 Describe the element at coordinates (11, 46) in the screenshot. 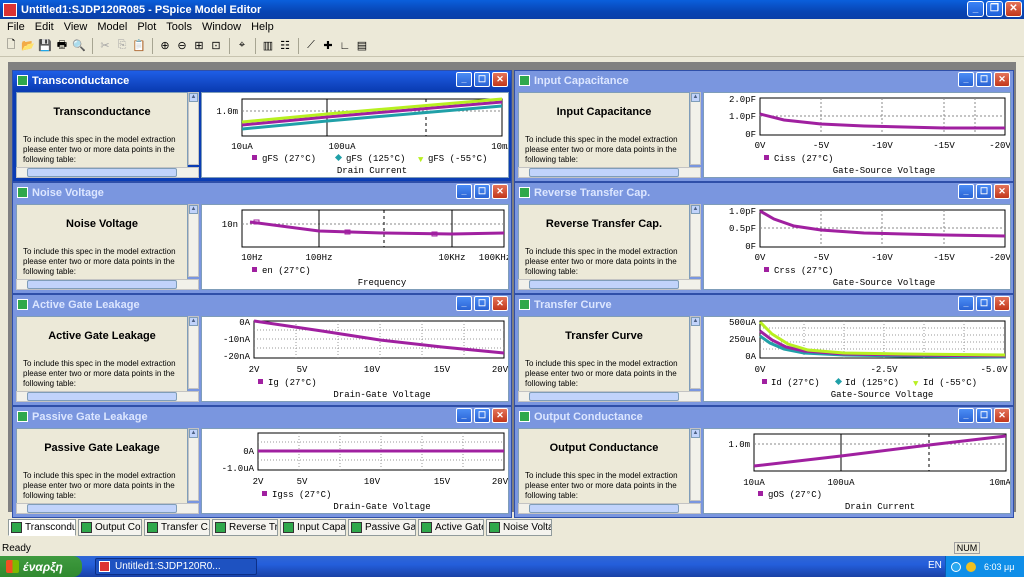

I see `new-icon: 🗋` at that location.